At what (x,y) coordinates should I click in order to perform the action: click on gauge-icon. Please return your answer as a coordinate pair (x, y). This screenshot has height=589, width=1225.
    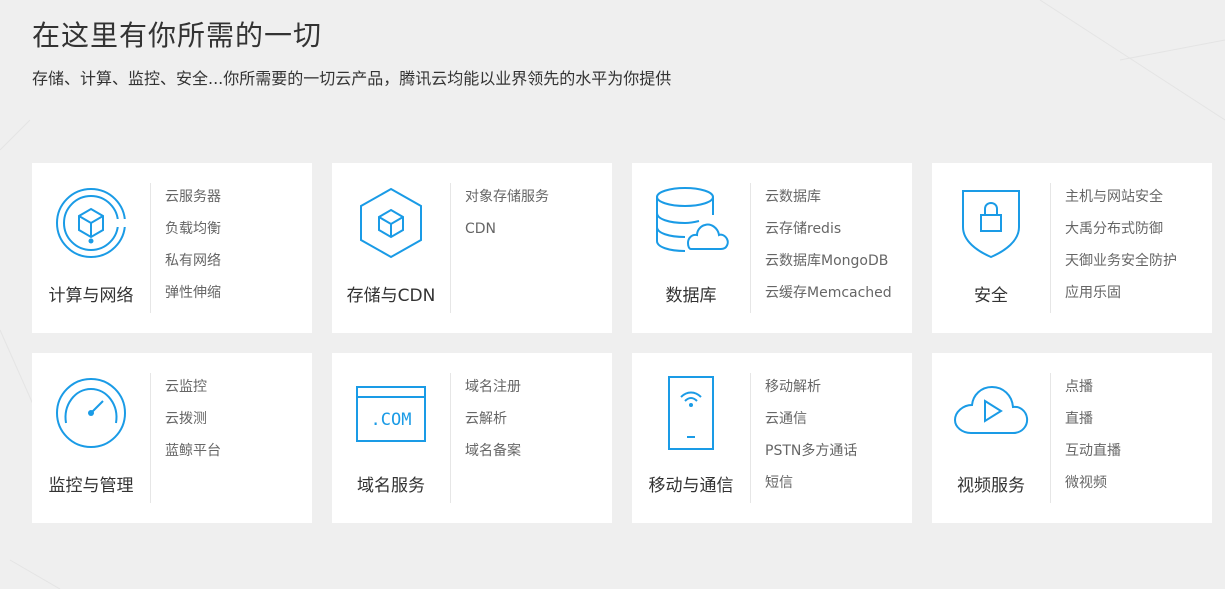
    Looking at the image, I should click on (91, 413).